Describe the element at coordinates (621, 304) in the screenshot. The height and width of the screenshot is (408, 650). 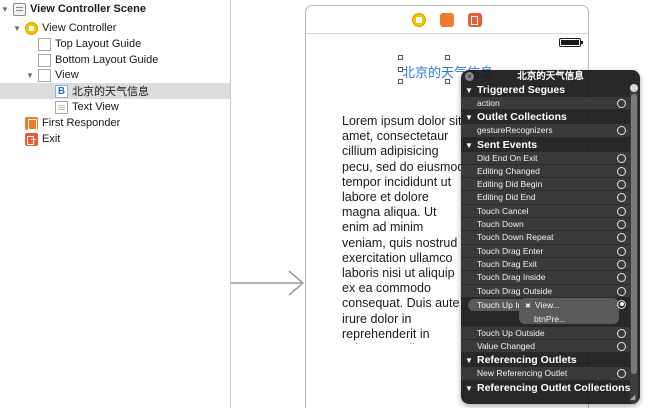
I see `connection-circle-filled-icon` at that location.